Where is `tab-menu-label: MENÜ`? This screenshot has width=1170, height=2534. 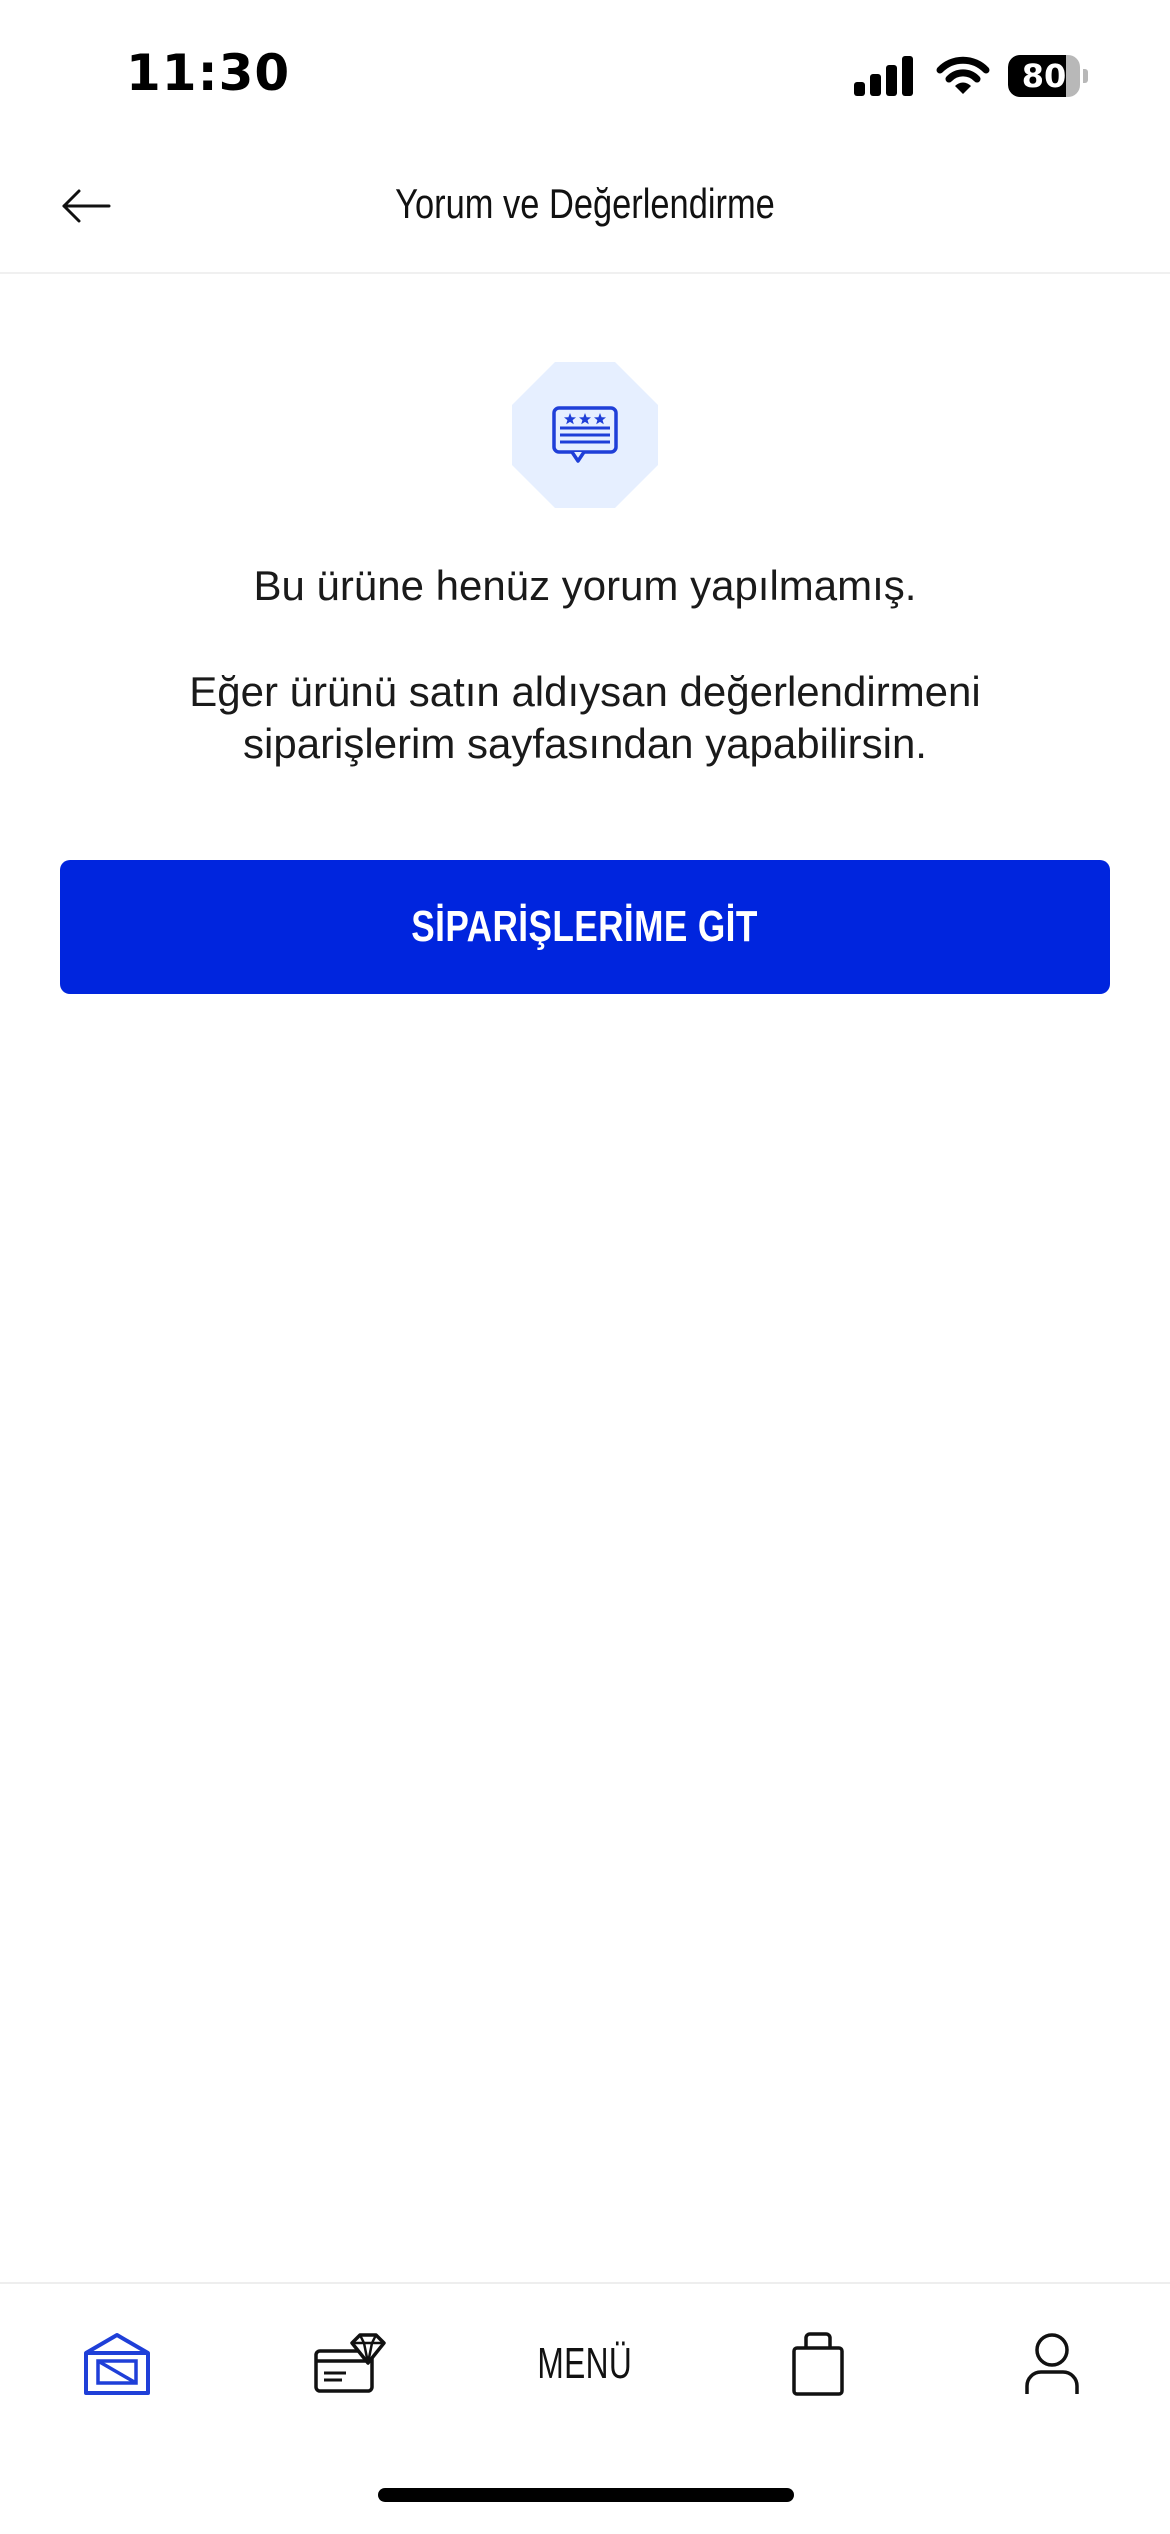
tab-menu-label: MENÜ is located at coordinates (585, 2363).